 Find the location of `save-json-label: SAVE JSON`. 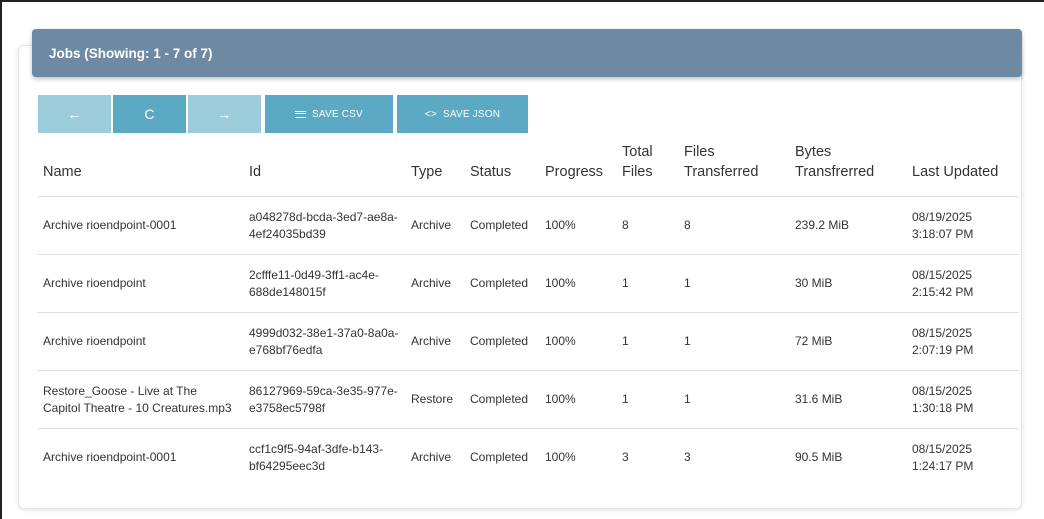

save-json-label: SAVE JSON is located at coordinates (471, 114).